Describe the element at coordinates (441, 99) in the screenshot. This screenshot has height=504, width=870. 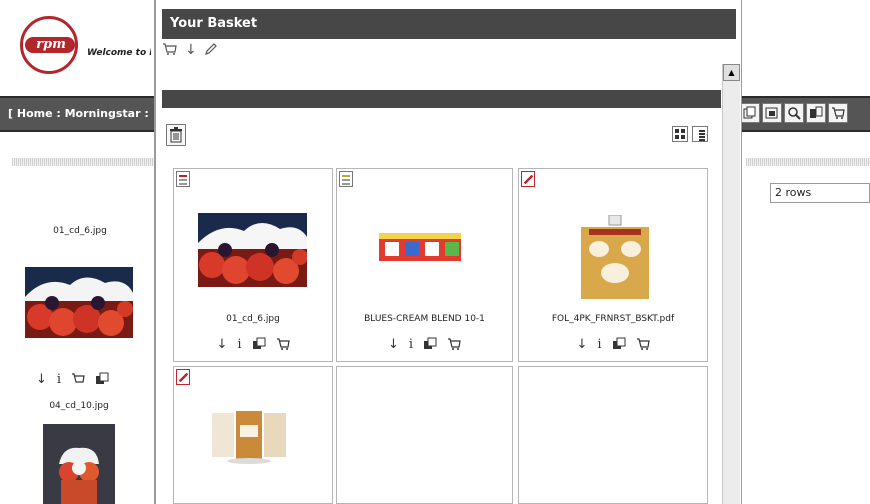
I see `section-bar` at that location.